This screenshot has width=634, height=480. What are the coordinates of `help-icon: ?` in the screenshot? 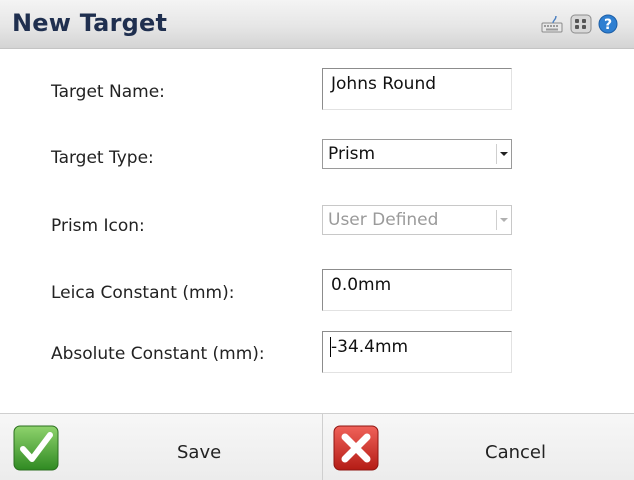 It's located at (608, 24).